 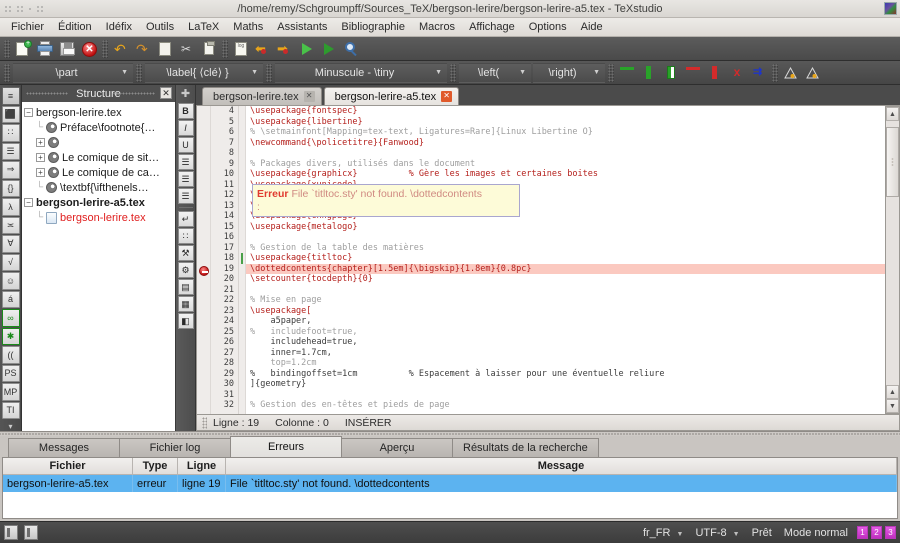 What do you see at coordinates (185, 236) in the screenshot?
I see `environment-button: ∷` at bounding box center [185, 236].